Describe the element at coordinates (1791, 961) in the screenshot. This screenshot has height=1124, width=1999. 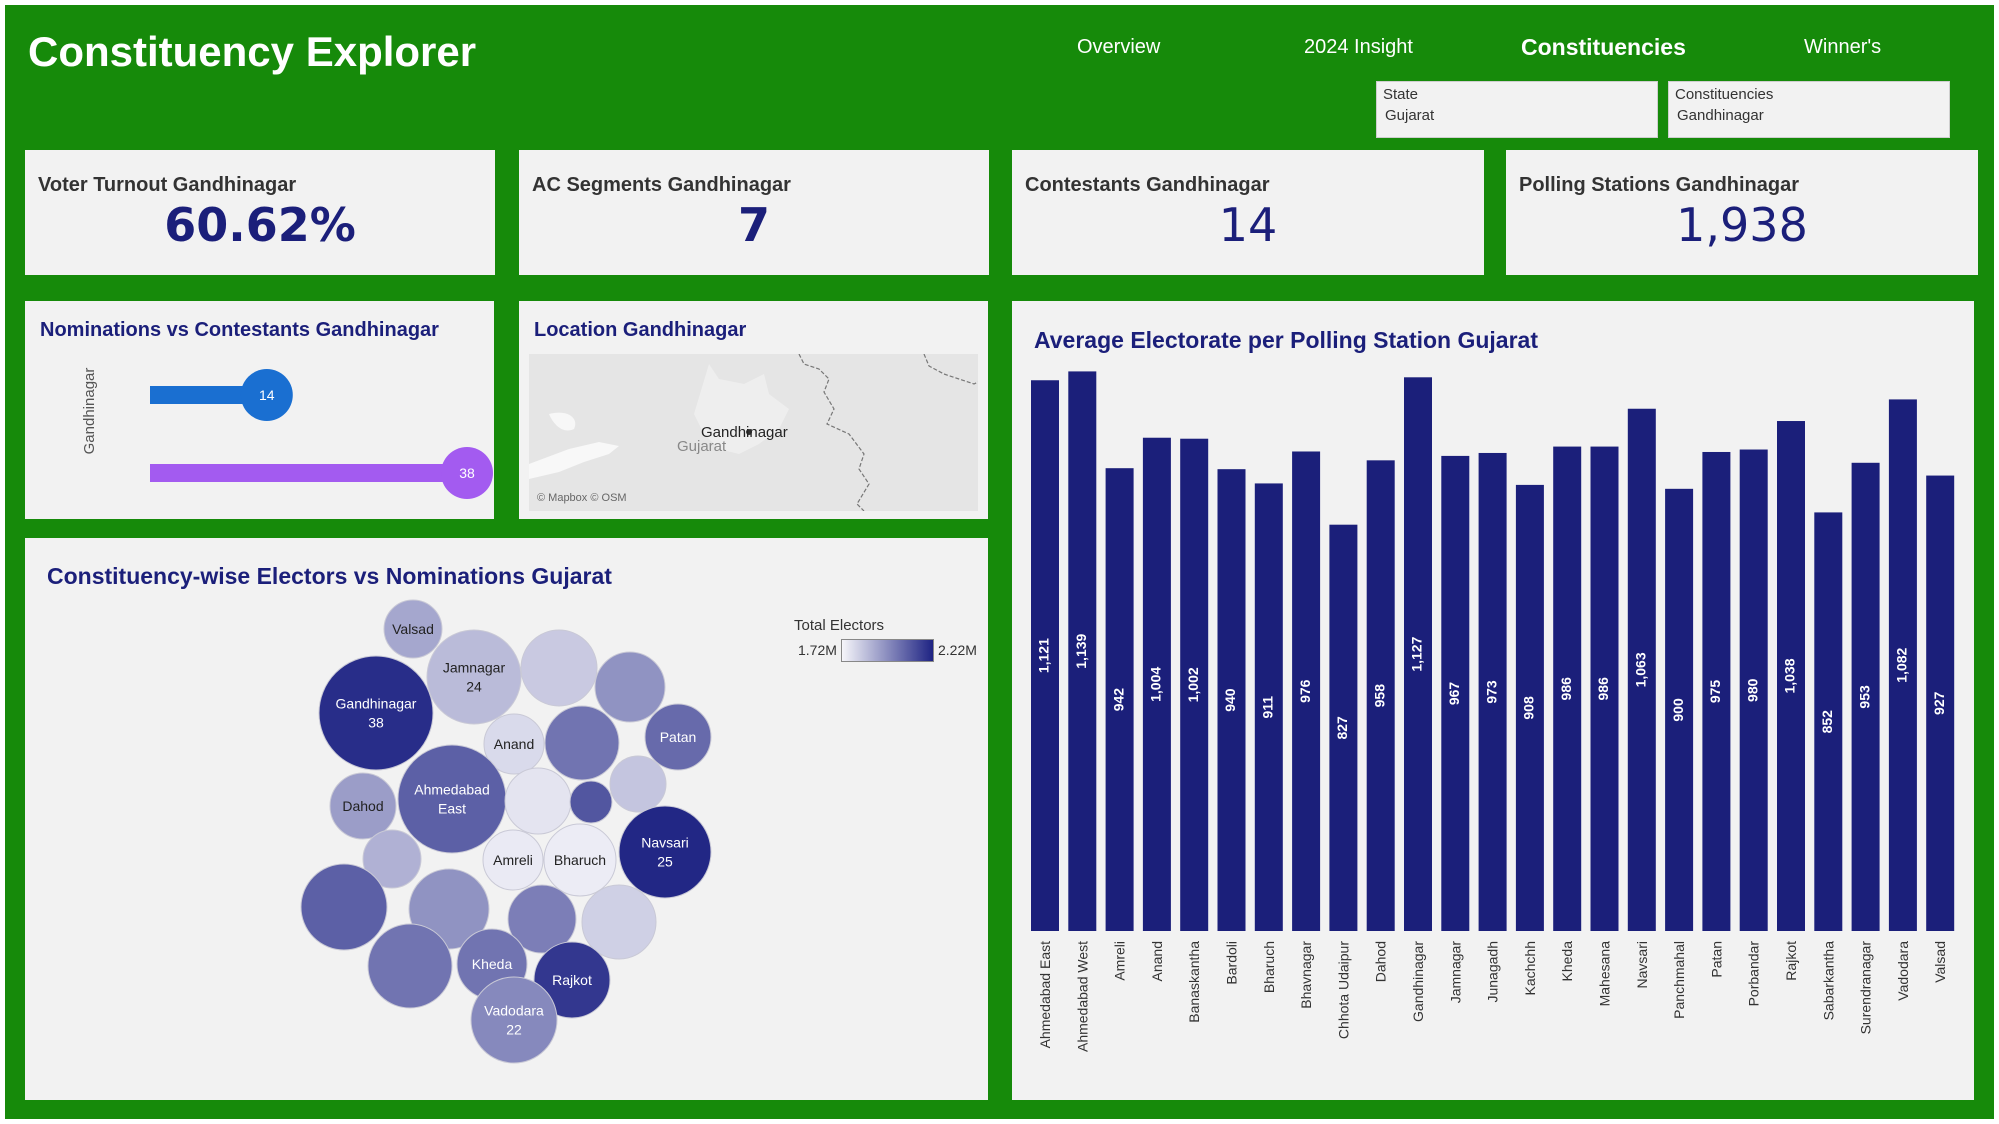
I see `category-label: Rajkot` at that location.